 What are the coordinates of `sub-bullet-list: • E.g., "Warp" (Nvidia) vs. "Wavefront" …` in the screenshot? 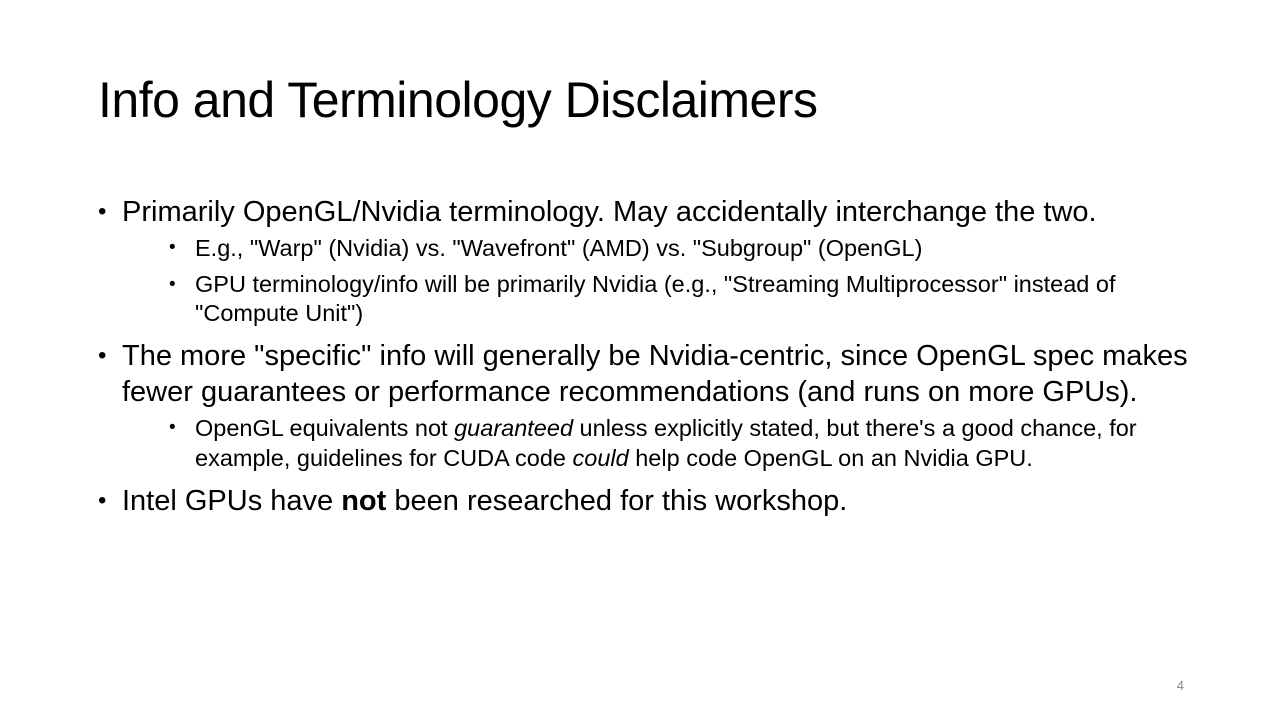 It's located at (655, 280).